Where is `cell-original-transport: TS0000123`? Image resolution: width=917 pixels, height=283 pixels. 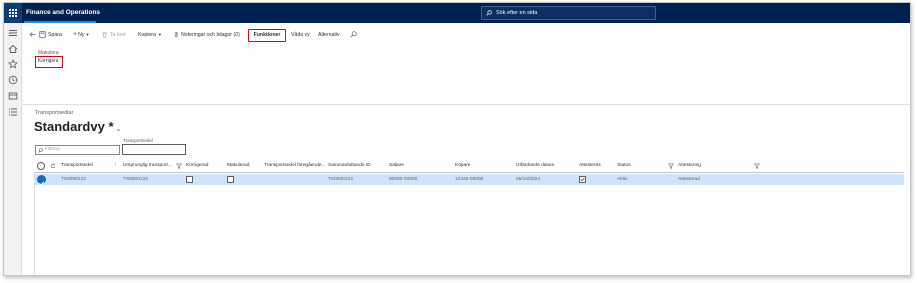 cell-original-transport: TS0000123 is located at coordinates (135, 179).